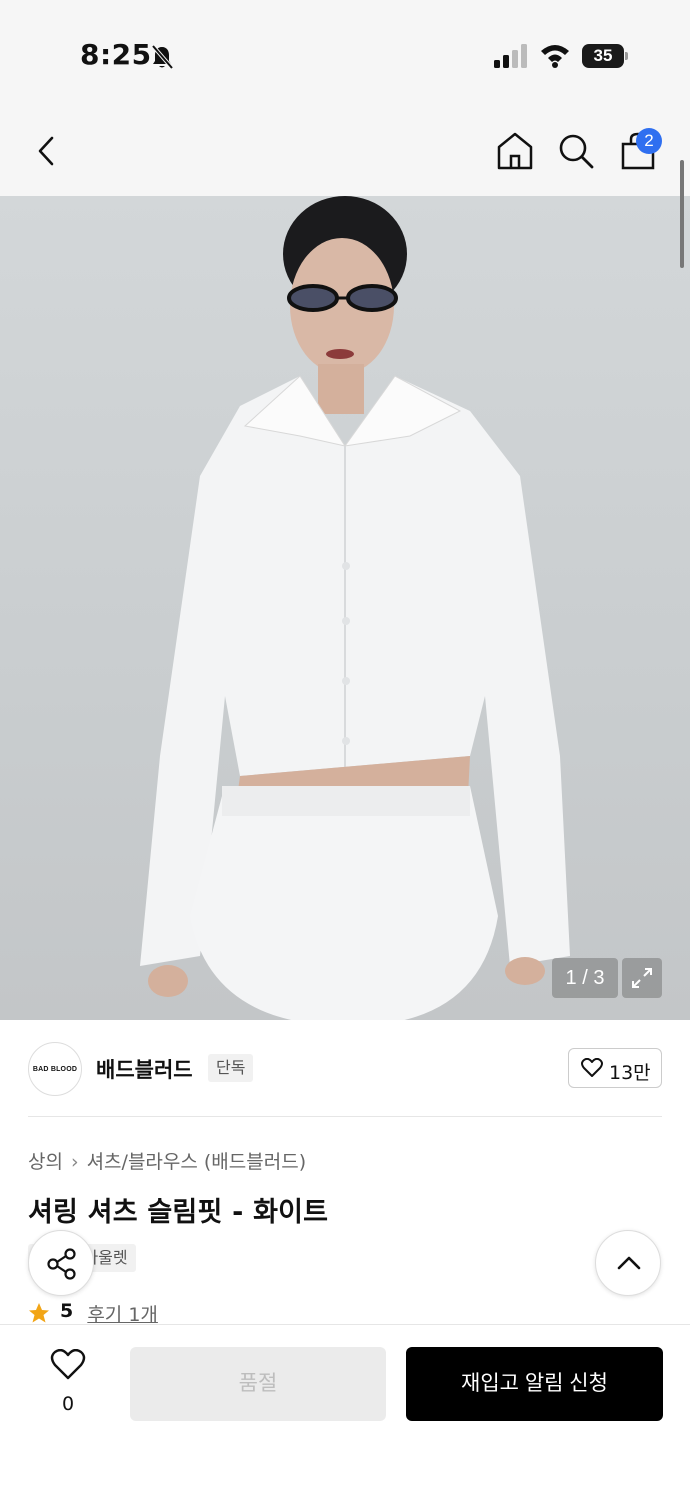 The width and height of the screenshot is (690, 1500). I want to click on review-link: 후기 1개, so click(122, 1313).